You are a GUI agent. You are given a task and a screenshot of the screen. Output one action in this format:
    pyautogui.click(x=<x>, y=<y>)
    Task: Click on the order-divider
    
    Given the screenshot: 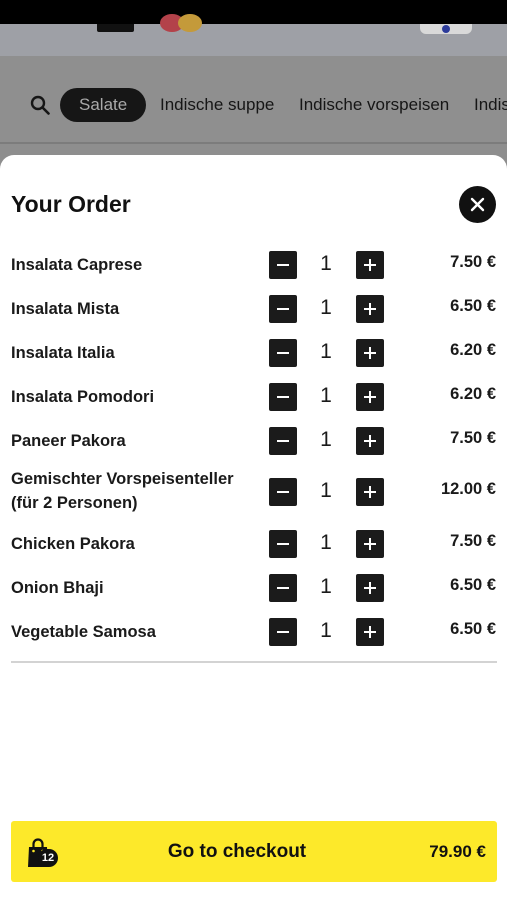 What is the action you would take?
    pyautogui.click(x=254, y=662)
    